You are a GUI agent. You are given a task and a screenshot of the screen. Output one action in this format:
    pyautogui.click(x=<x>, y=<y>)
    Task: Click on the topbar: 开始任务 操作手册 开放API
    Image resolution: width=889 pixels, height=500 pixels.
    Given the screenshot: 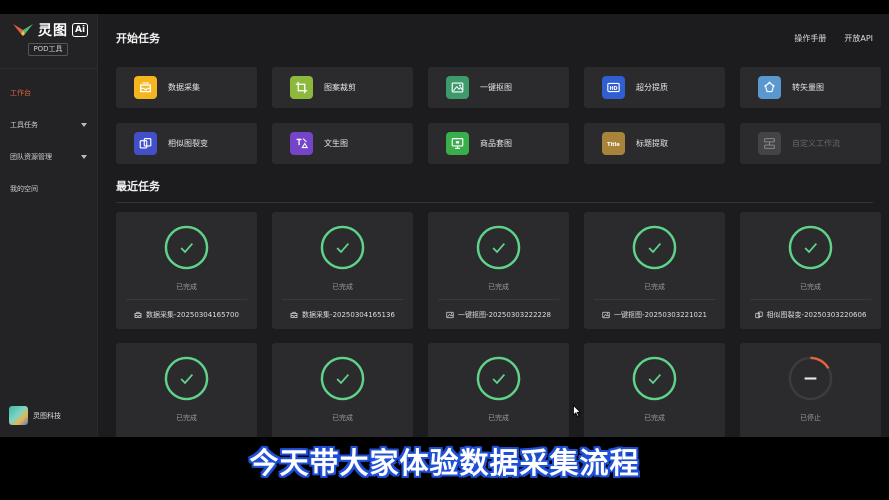 What is the action you would take?
    pyautogui.click(x=502, y=38)
    